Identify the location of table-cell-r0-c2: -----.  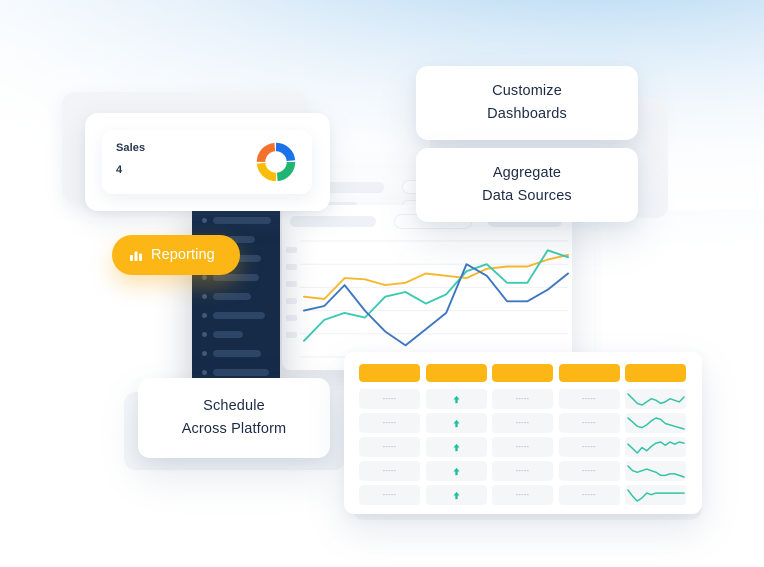
(522, 399).